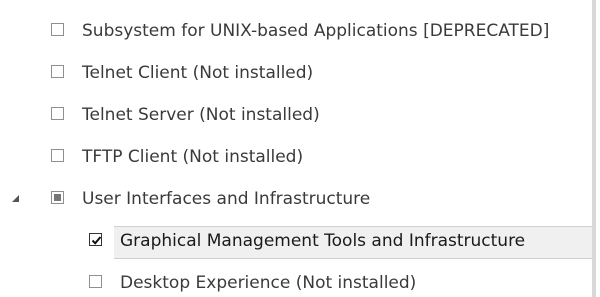 This screenshot has width=600, height=297. I want to click on tree-item-label: Telnet Server (Not installed), so click(201, 115).